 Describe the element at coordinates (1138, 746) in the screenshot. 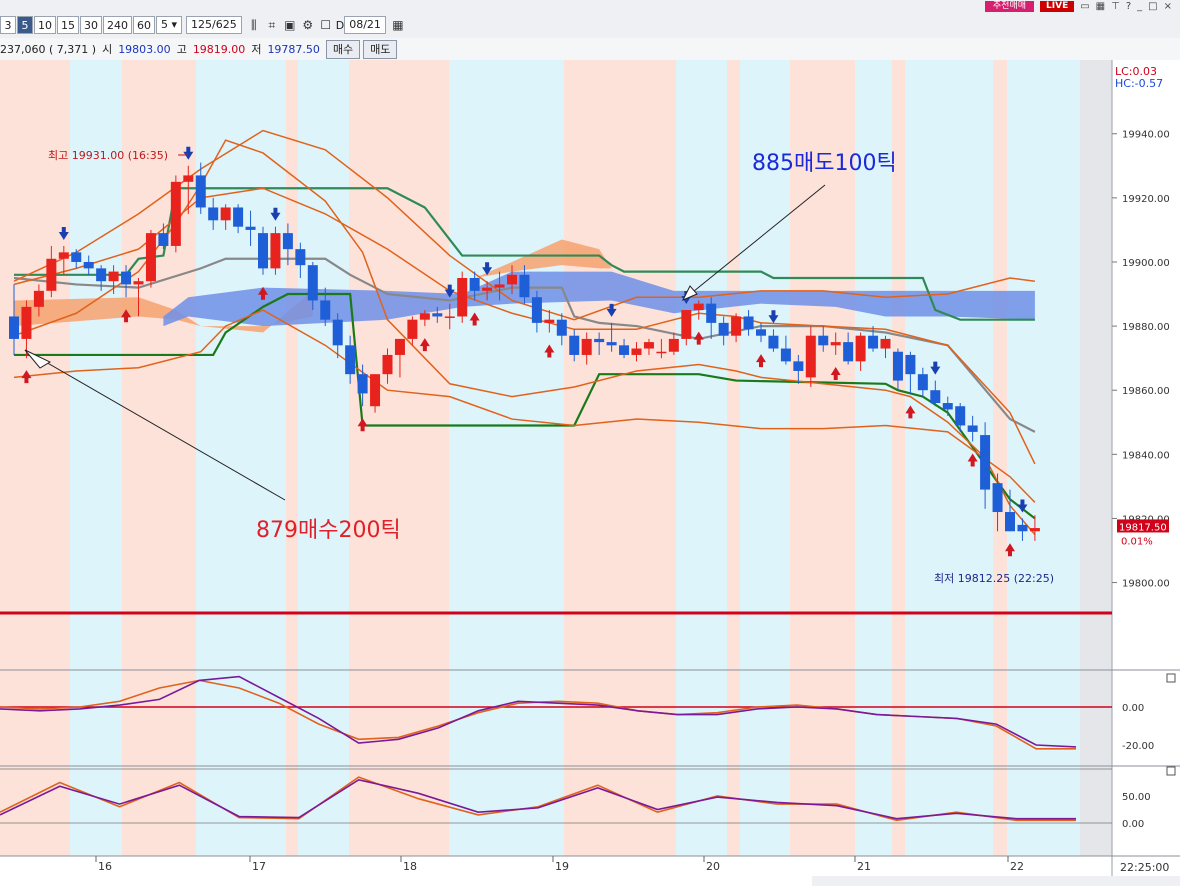

I see `osc1-tick-label: -20.00` at that location.